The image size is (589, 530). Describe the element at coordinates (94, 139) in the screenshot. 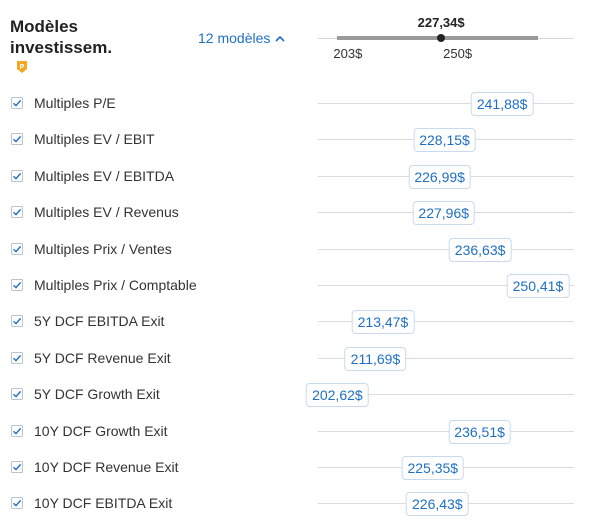

I see `model-label: Multiples EV / EBIT` at that location.